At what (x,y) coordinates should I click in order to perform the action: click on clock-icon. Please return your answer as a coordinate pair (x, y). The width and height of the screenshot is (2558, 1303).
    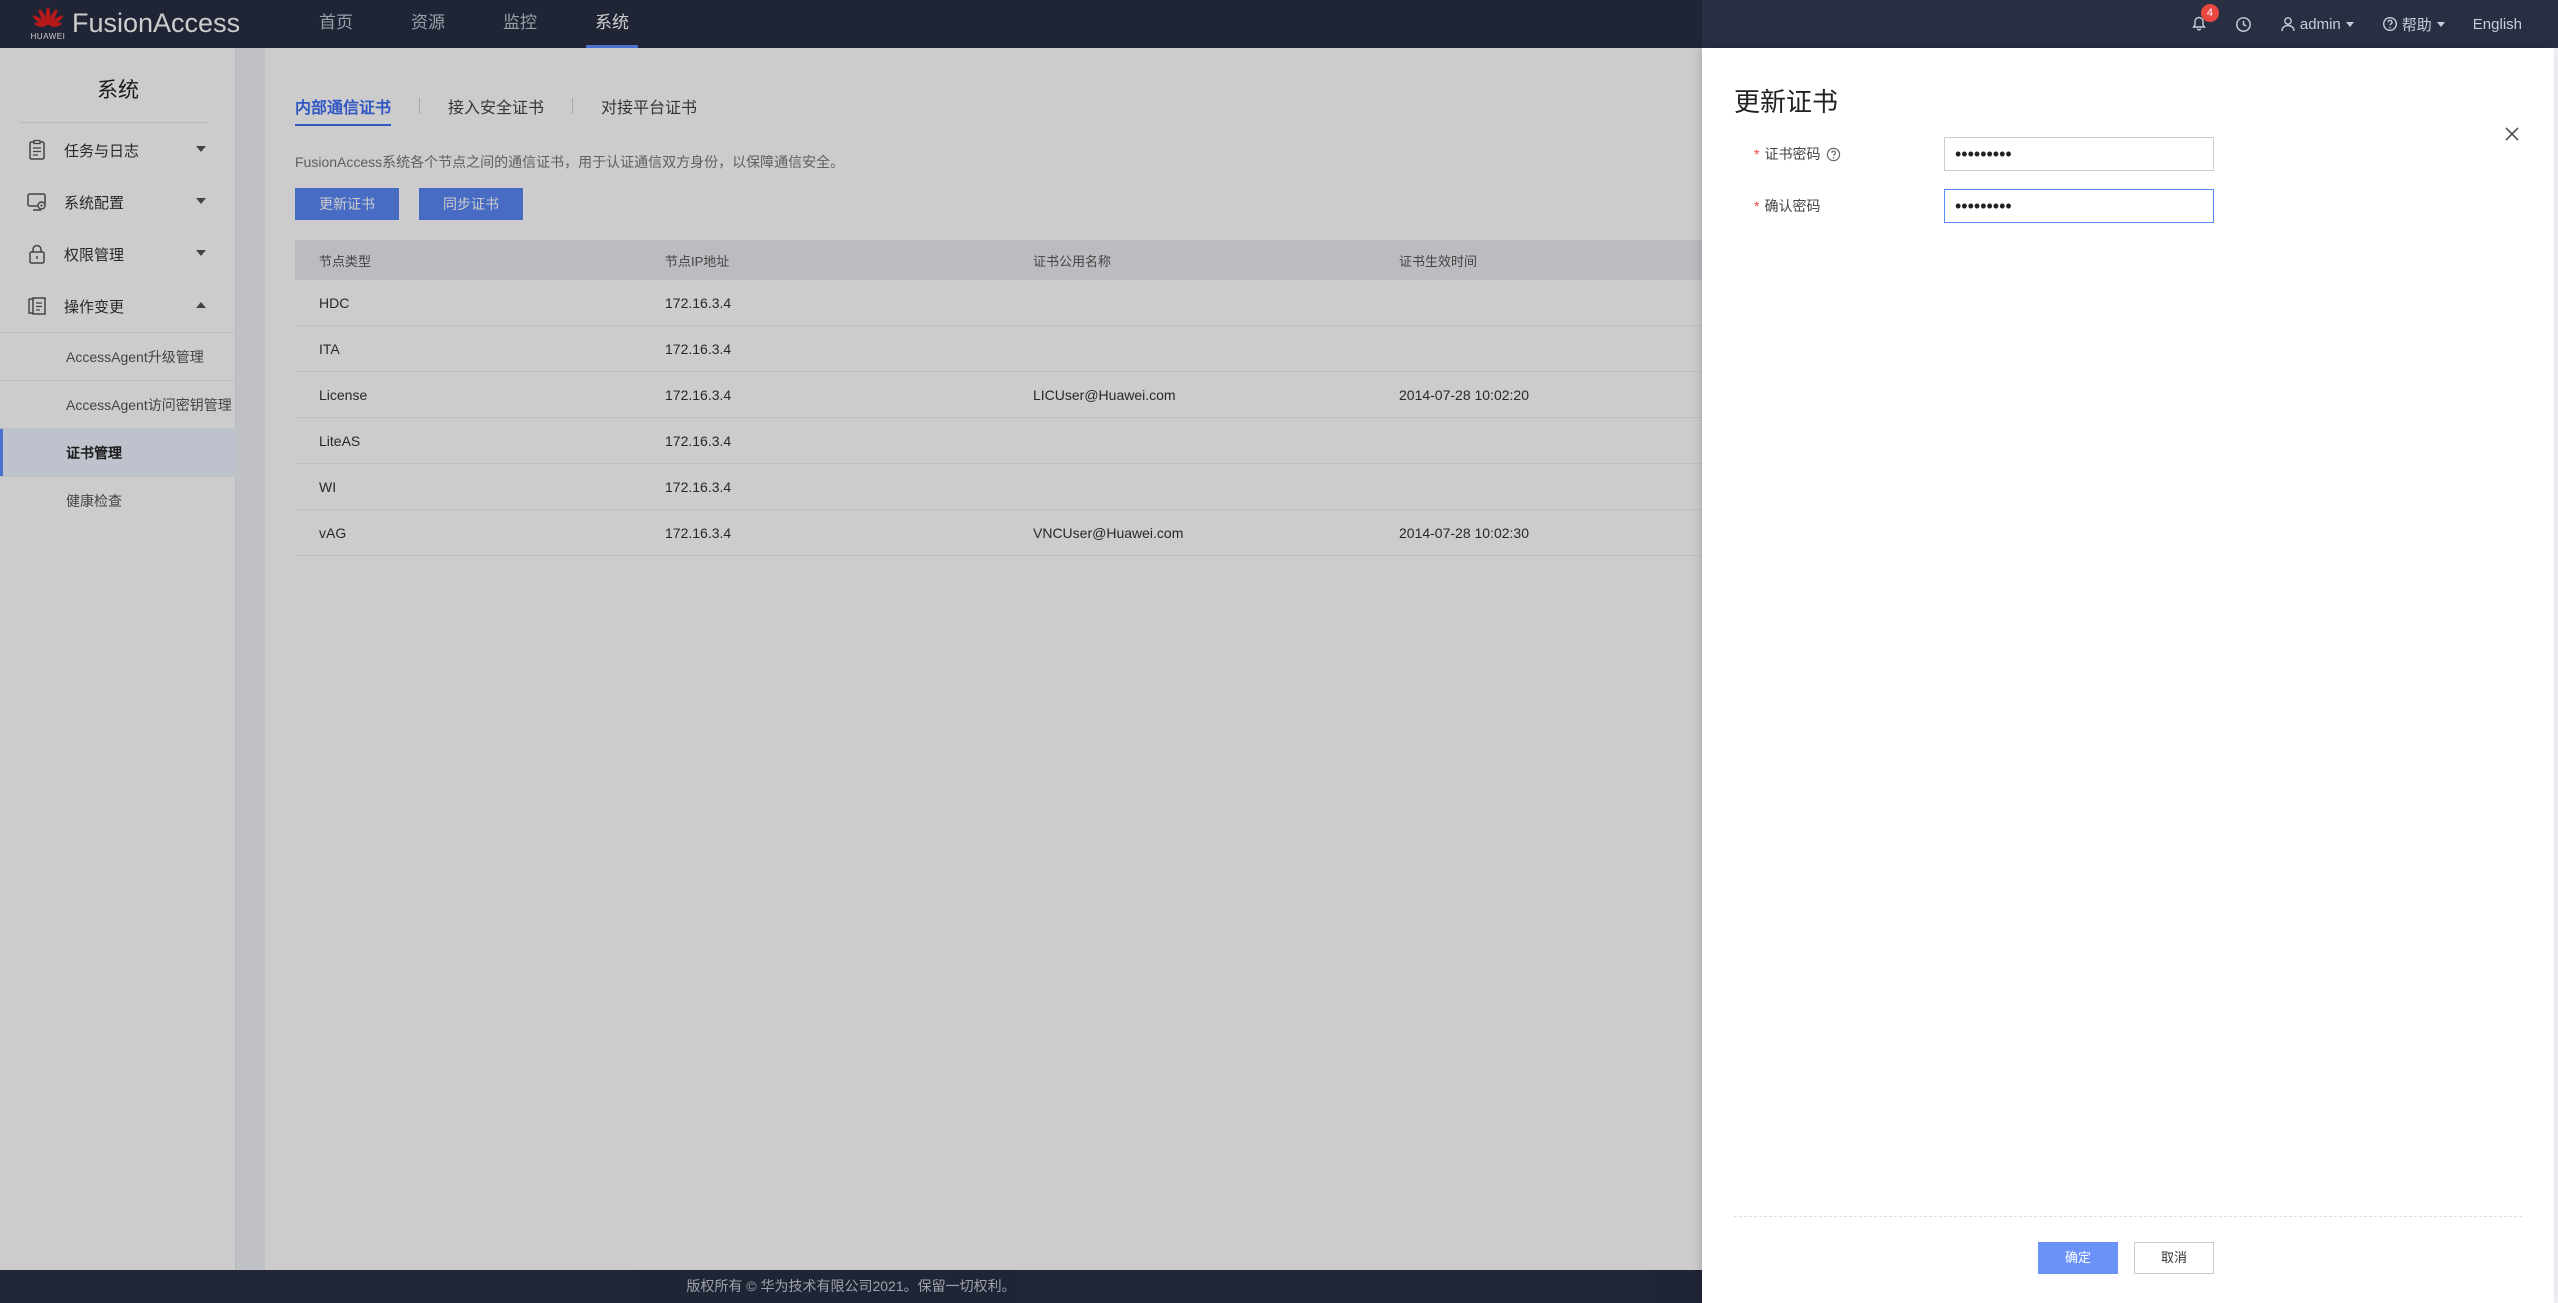
    Looking at the image, I should click on (2243, 24).